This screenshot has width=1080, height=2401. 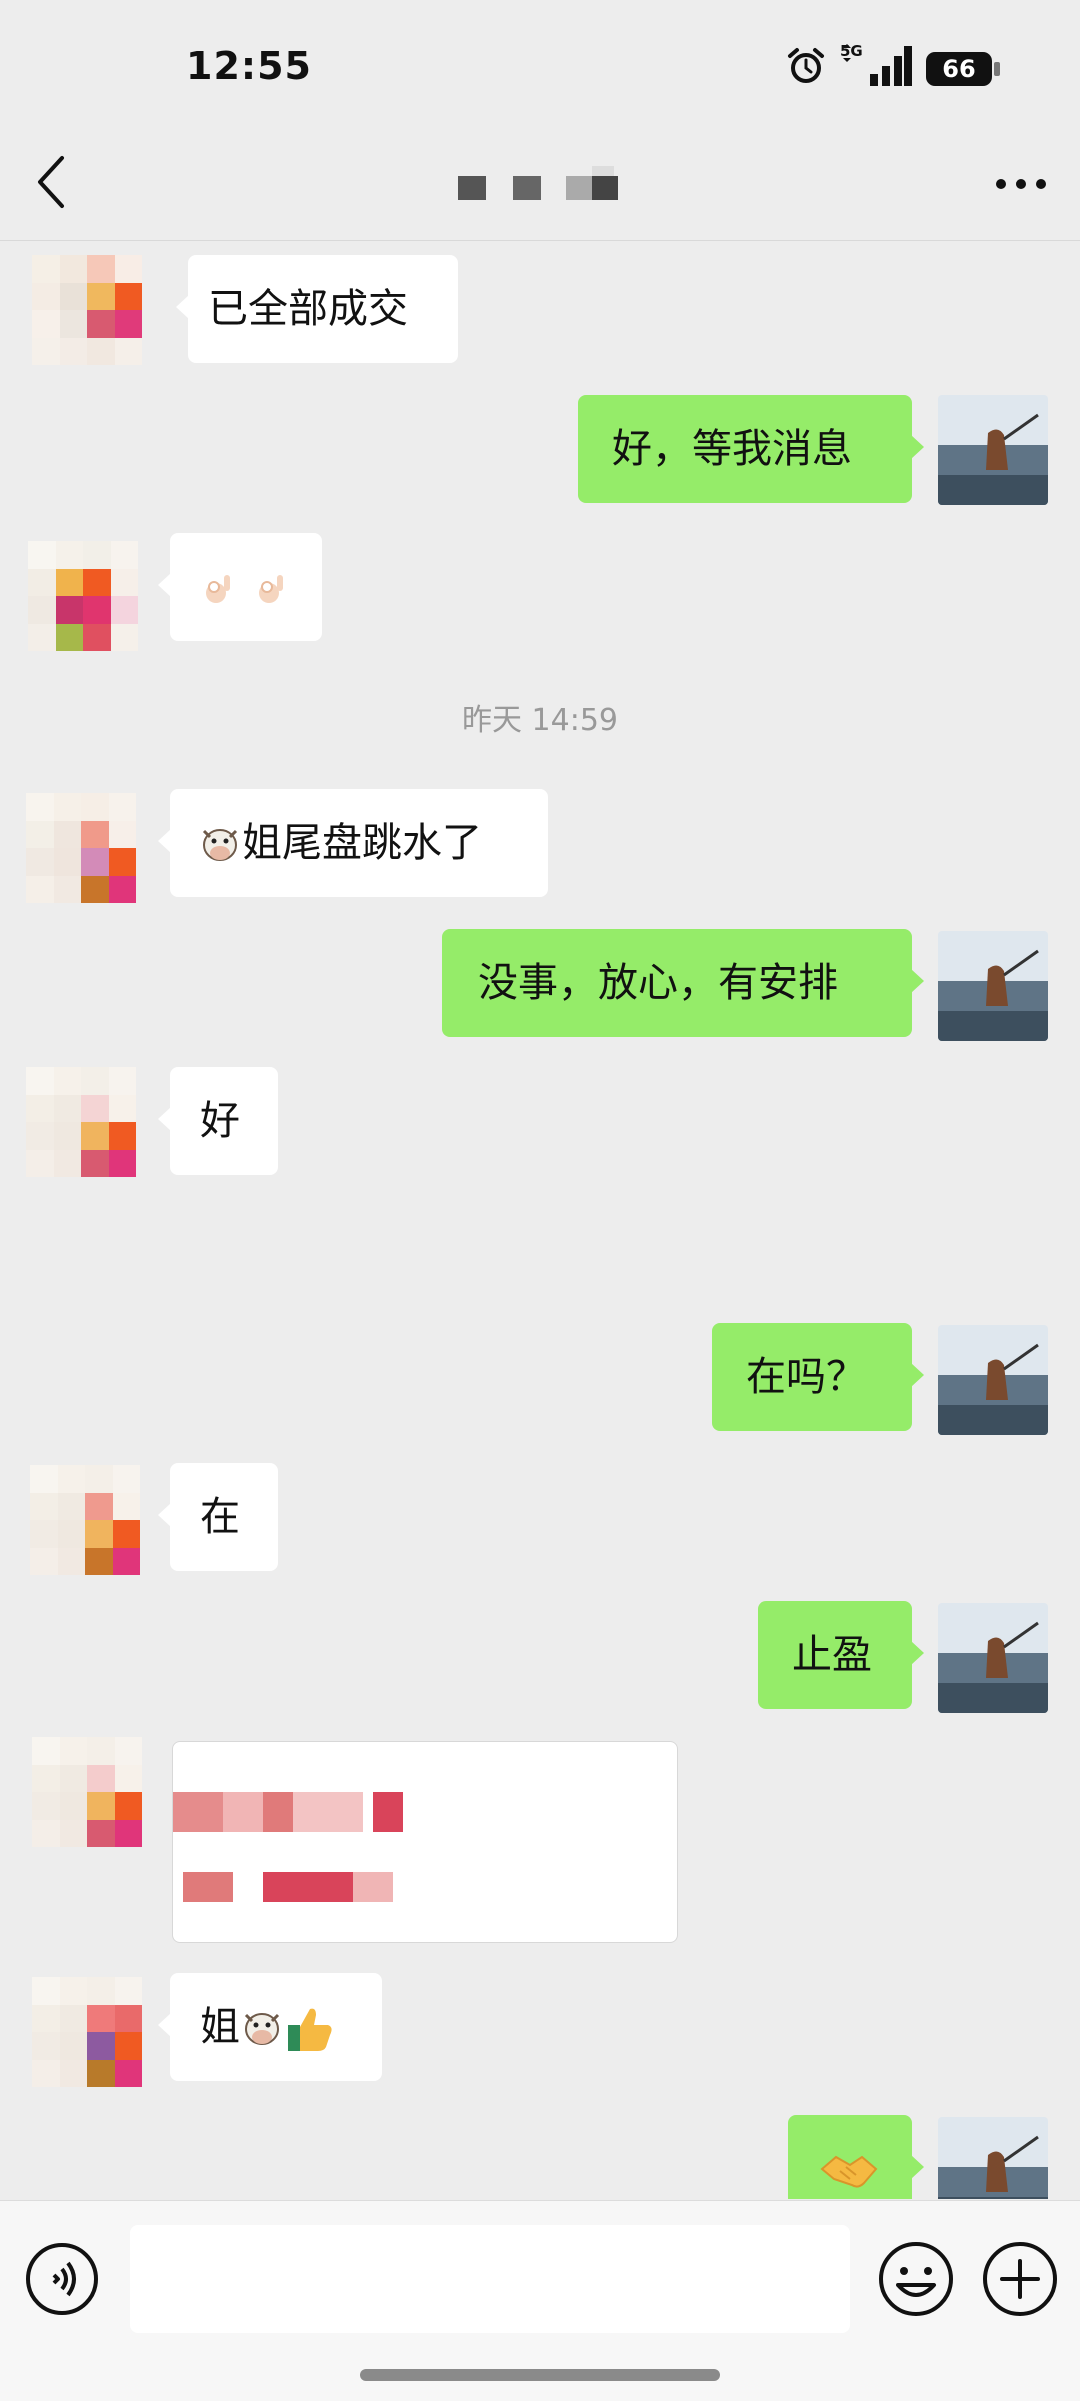 What do you see at coordinates (1021, 184) in the screenshot?
I see `more-dots-icon` at bounding box center [1021, 184].